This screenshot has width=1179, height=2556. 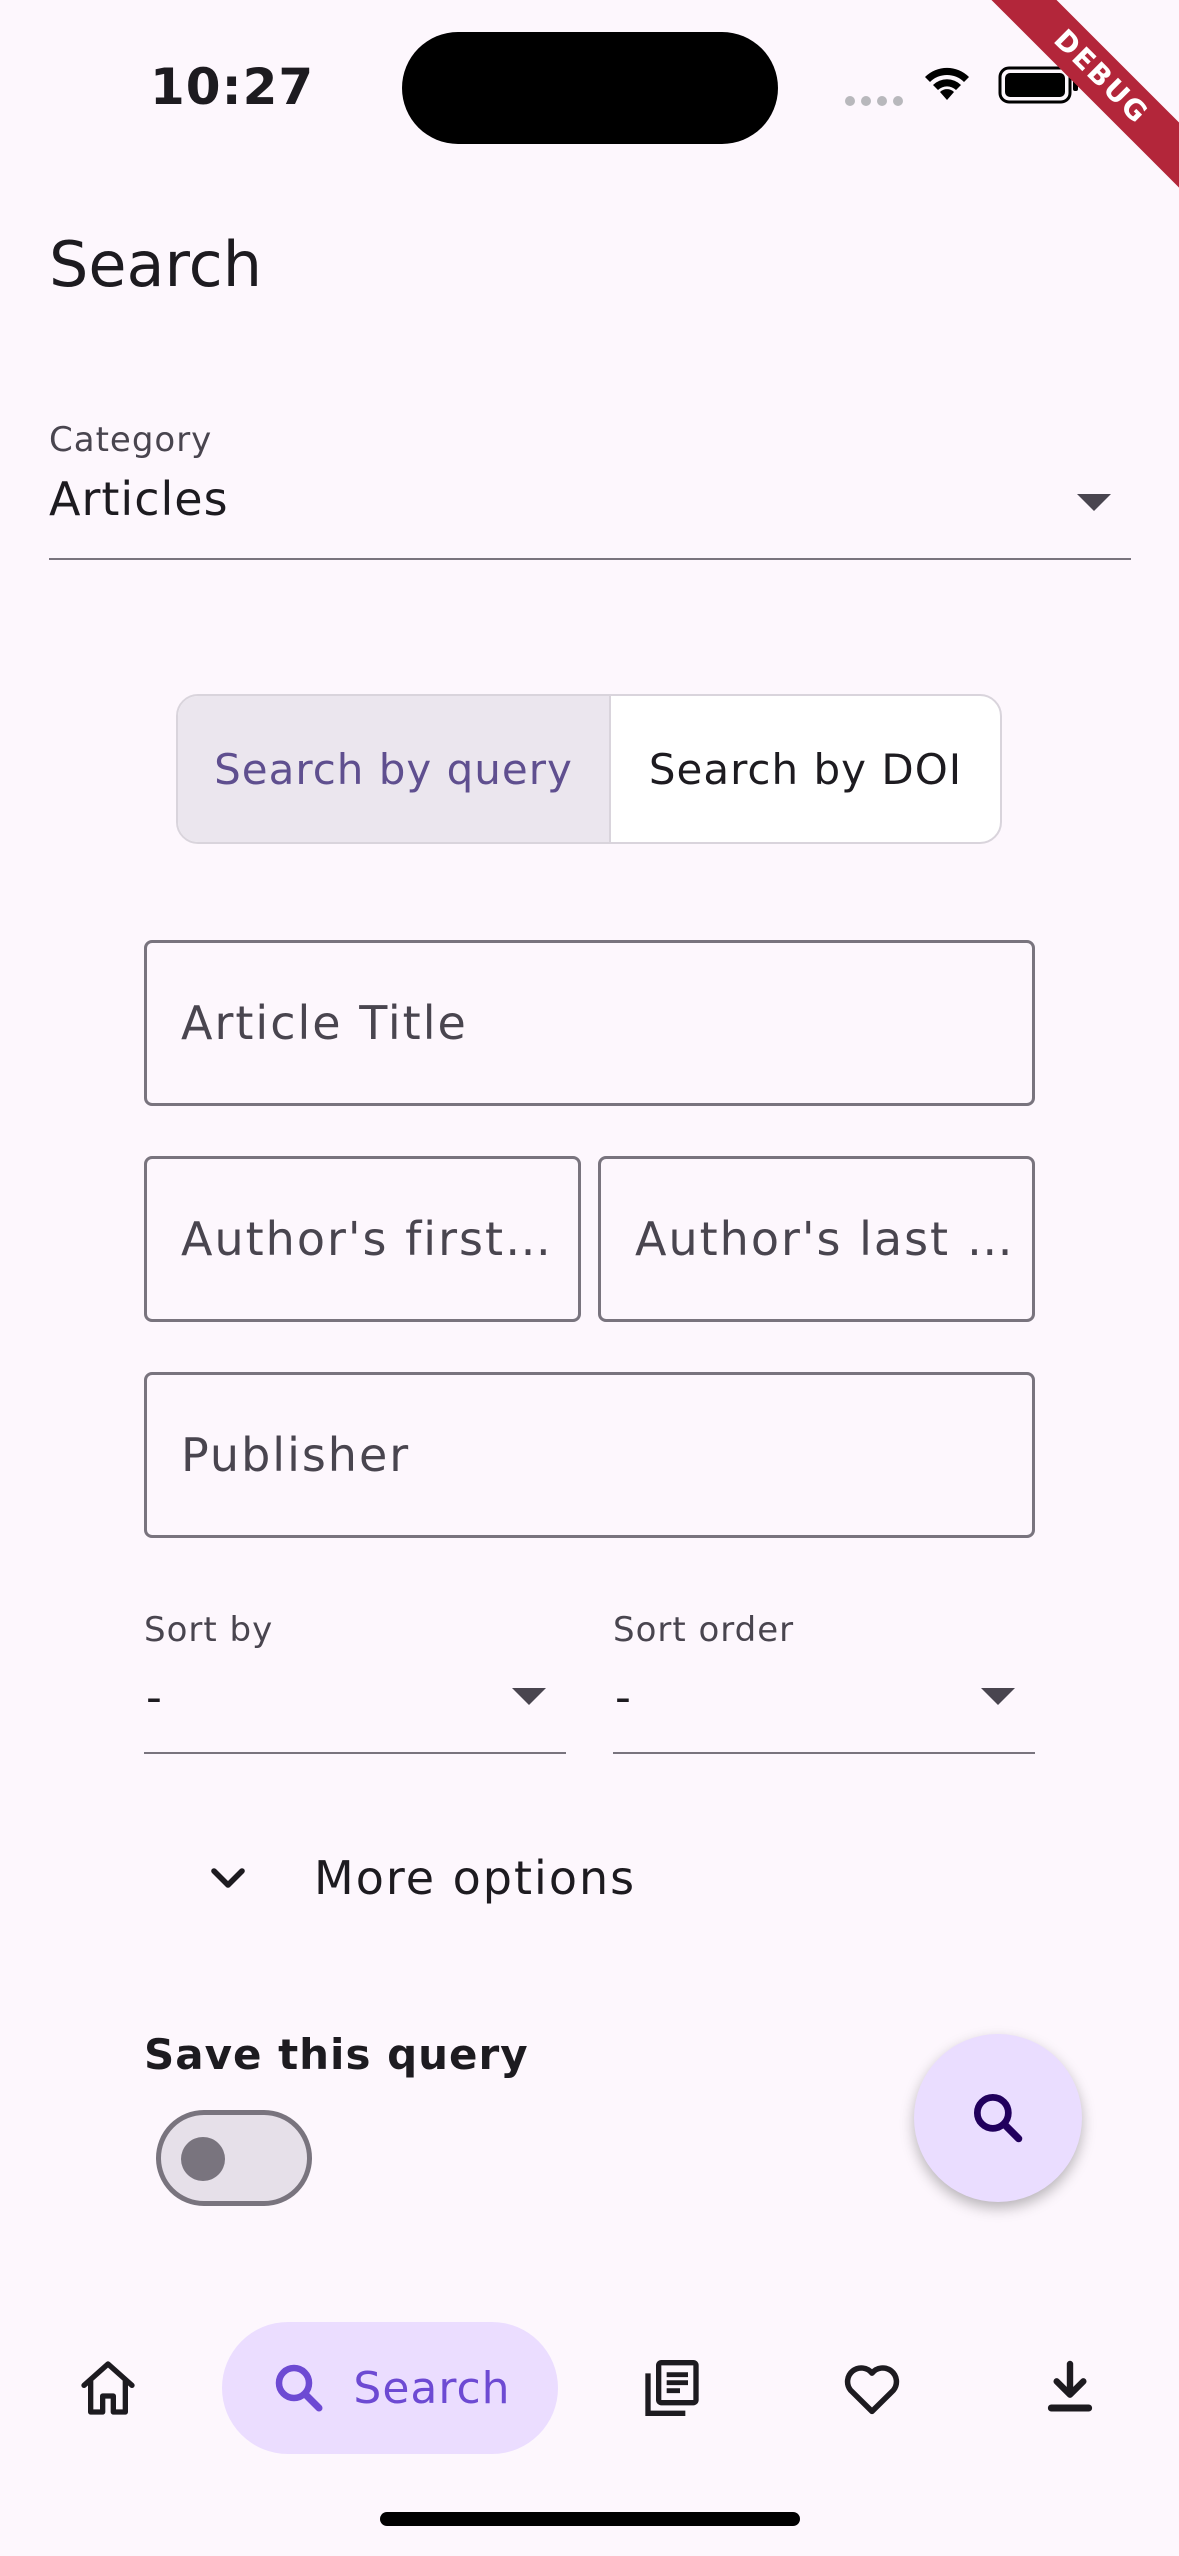 I want to click on nav-home-button, so click(x=108, y=2388).